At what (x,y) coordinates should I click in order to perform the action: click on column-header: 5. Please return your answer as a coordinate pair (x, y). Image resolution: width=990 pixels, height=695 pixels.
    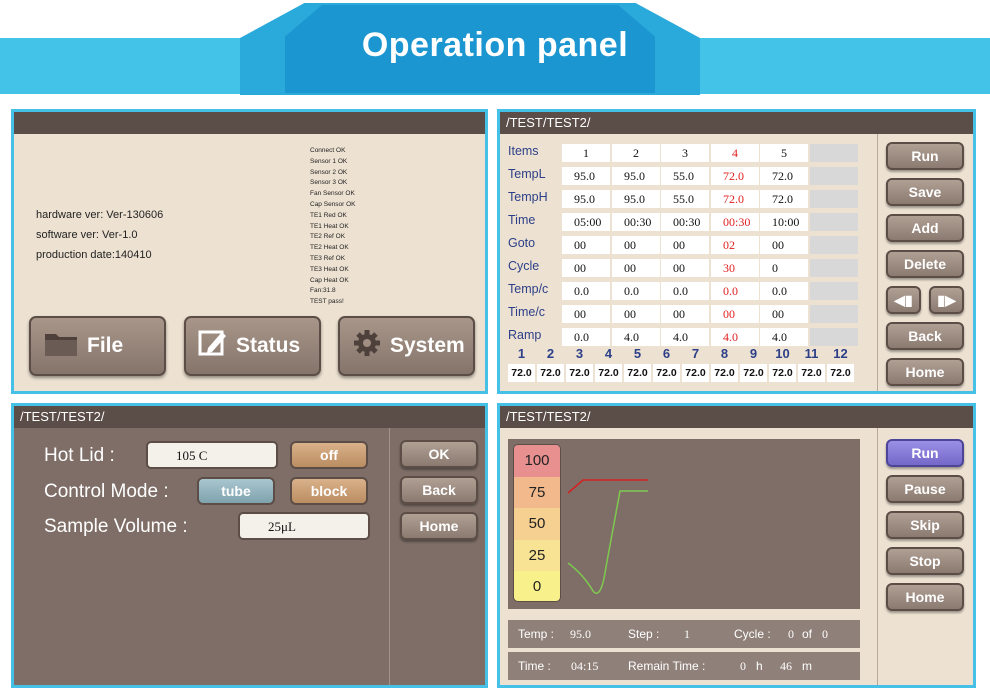
    Looking at the image, I should click on (784, 153).